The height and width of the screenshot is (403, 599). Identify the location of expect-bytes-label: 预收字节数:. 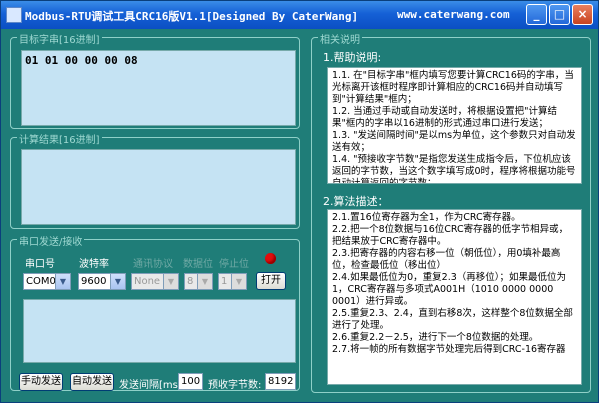
(235, 385).